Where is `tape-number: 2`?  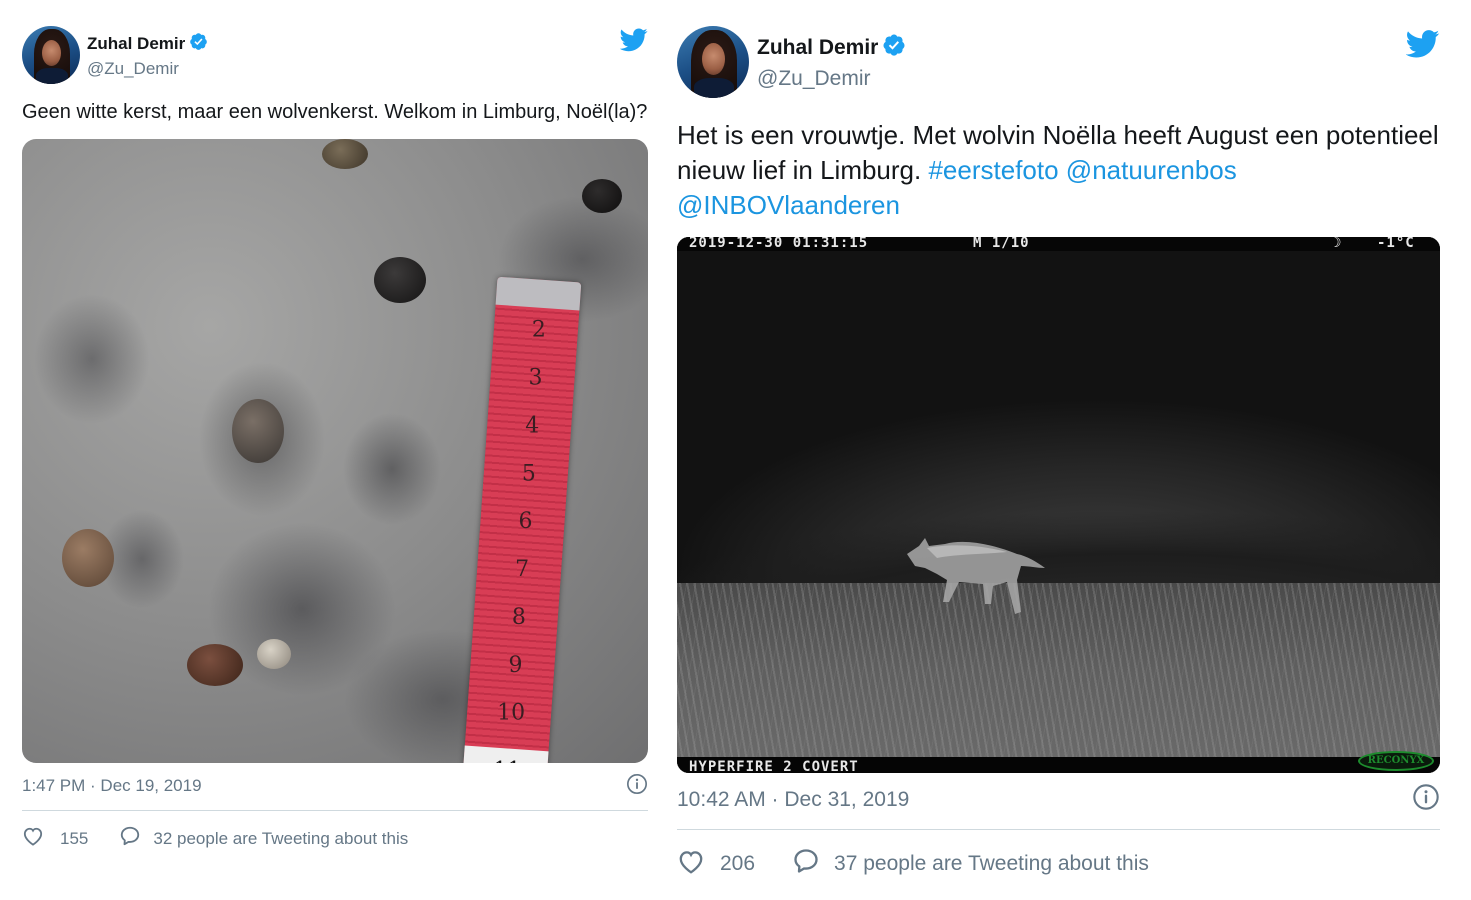
tape-number: 2 is located at coordinates (538, 330).